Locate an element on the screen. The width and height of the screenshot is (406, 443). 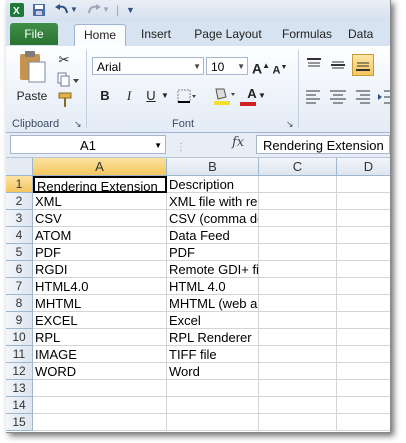
cut-icon: ✂ is located at coordinates (64, 60).